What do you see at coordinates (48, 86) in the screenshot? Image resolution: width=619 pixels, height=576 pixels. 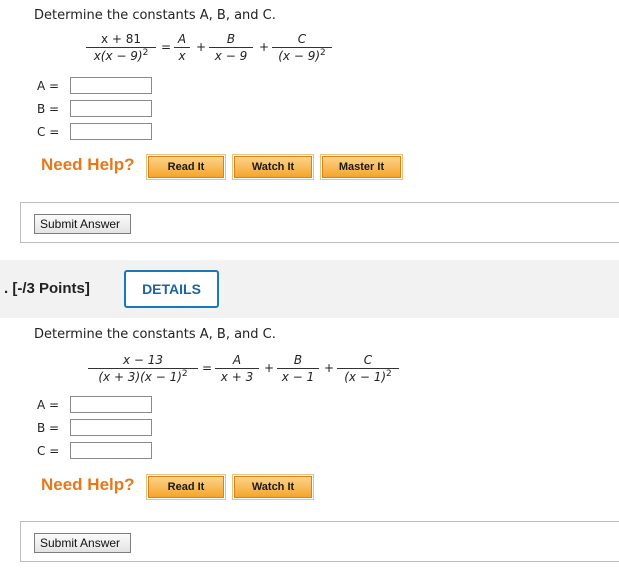 I see `q1-label-a: A =` at bounding box center [48, 86].